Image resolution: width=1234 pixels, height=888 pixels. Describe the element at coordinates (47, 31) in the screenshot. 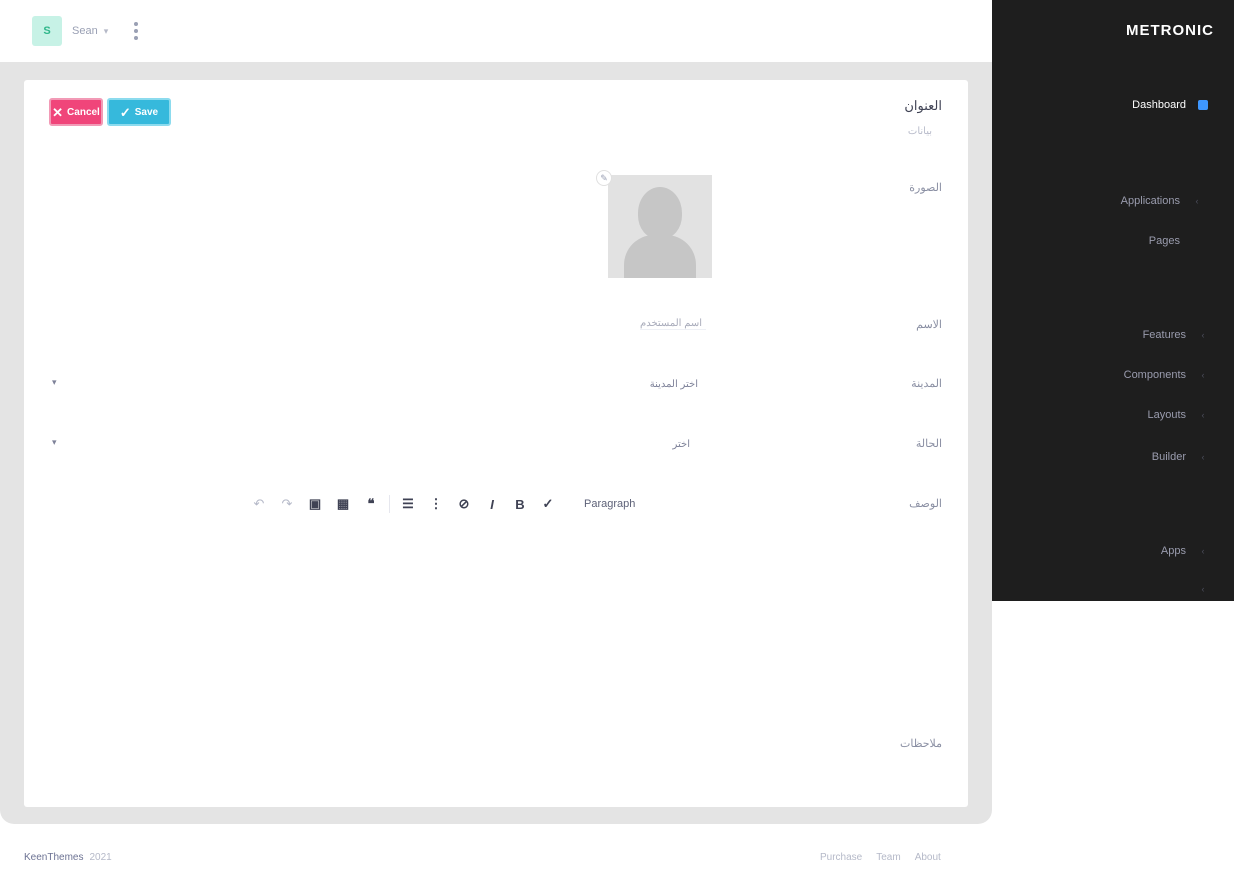

I see `avatar: S` at that location.